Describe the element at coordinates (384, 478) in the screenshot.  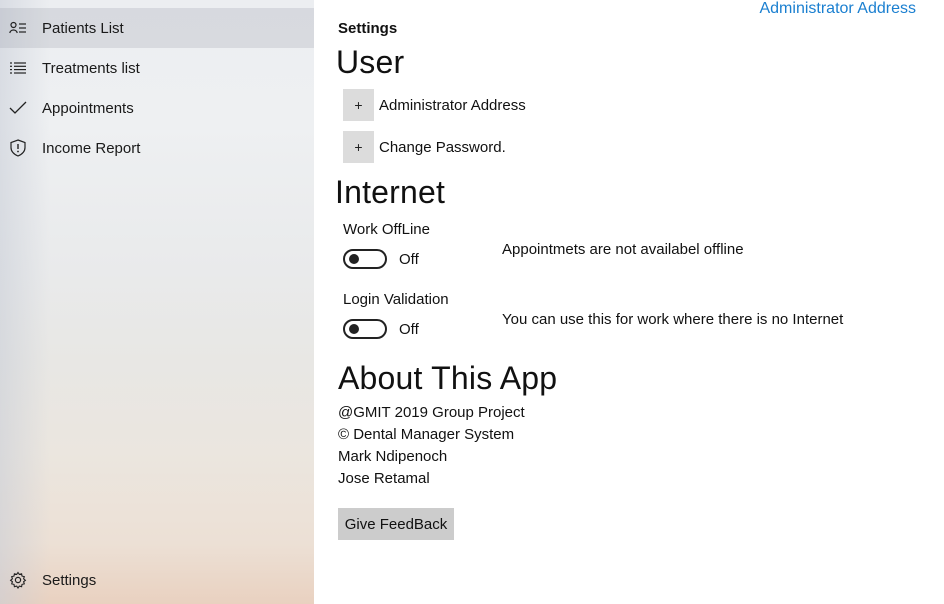
I see `about-line: Jose Retamal` at that location.